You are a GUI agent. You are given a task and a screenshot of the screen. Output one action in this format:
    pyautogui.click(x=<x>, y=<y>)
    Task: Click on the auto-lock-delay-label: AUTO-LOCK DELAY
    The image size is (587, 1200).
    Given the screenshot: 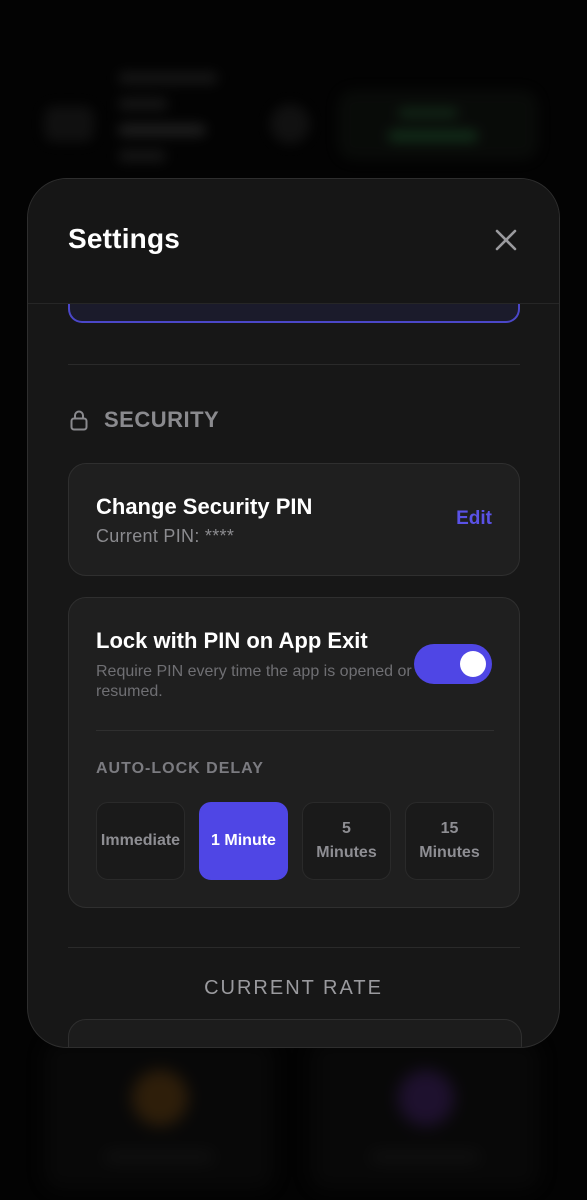 What is the action you would take?
    pyautogui.click(x=180, y=768)
    